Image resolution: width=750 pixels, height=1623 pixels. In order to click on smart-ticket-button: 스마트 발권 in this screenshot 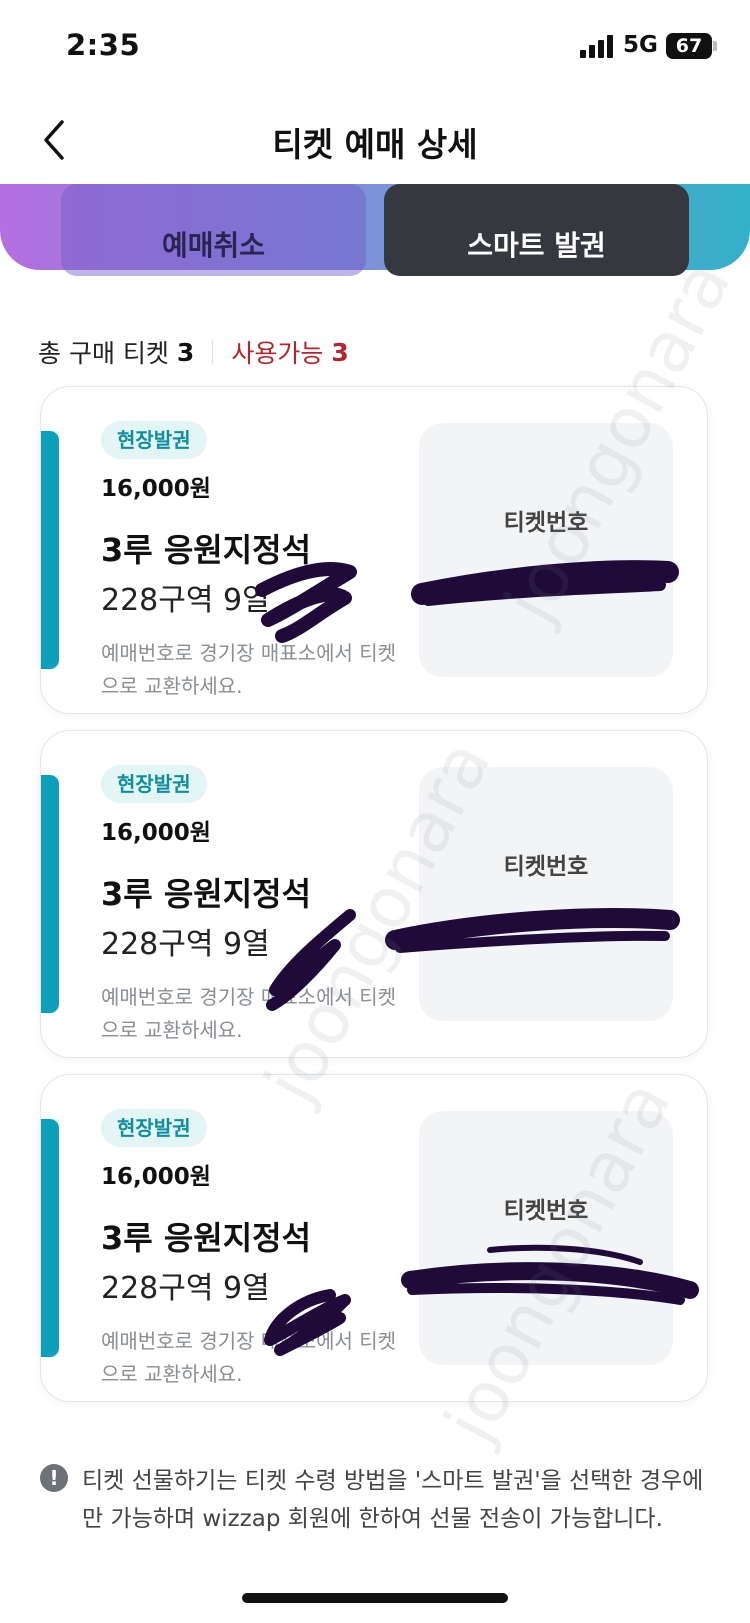, I will do `click(536, 230)`.